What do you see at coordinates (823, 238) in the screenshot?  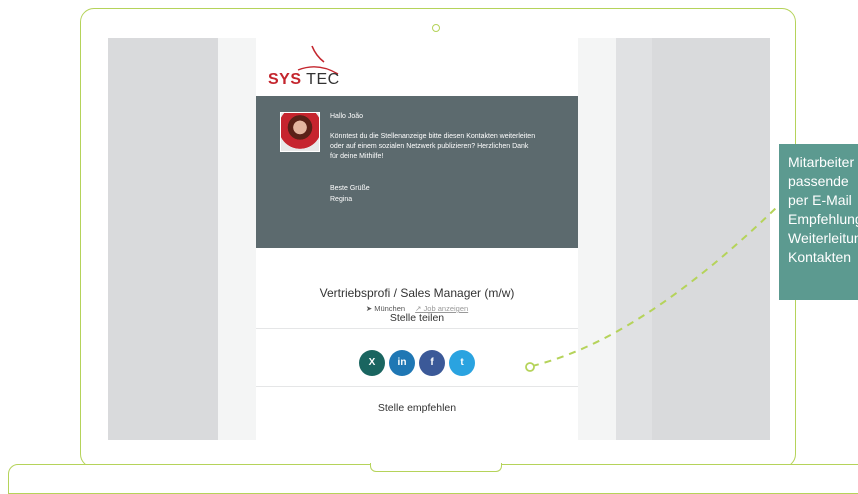 I see `callout-line: Weiterleitung` at bounding box center [823, 238].